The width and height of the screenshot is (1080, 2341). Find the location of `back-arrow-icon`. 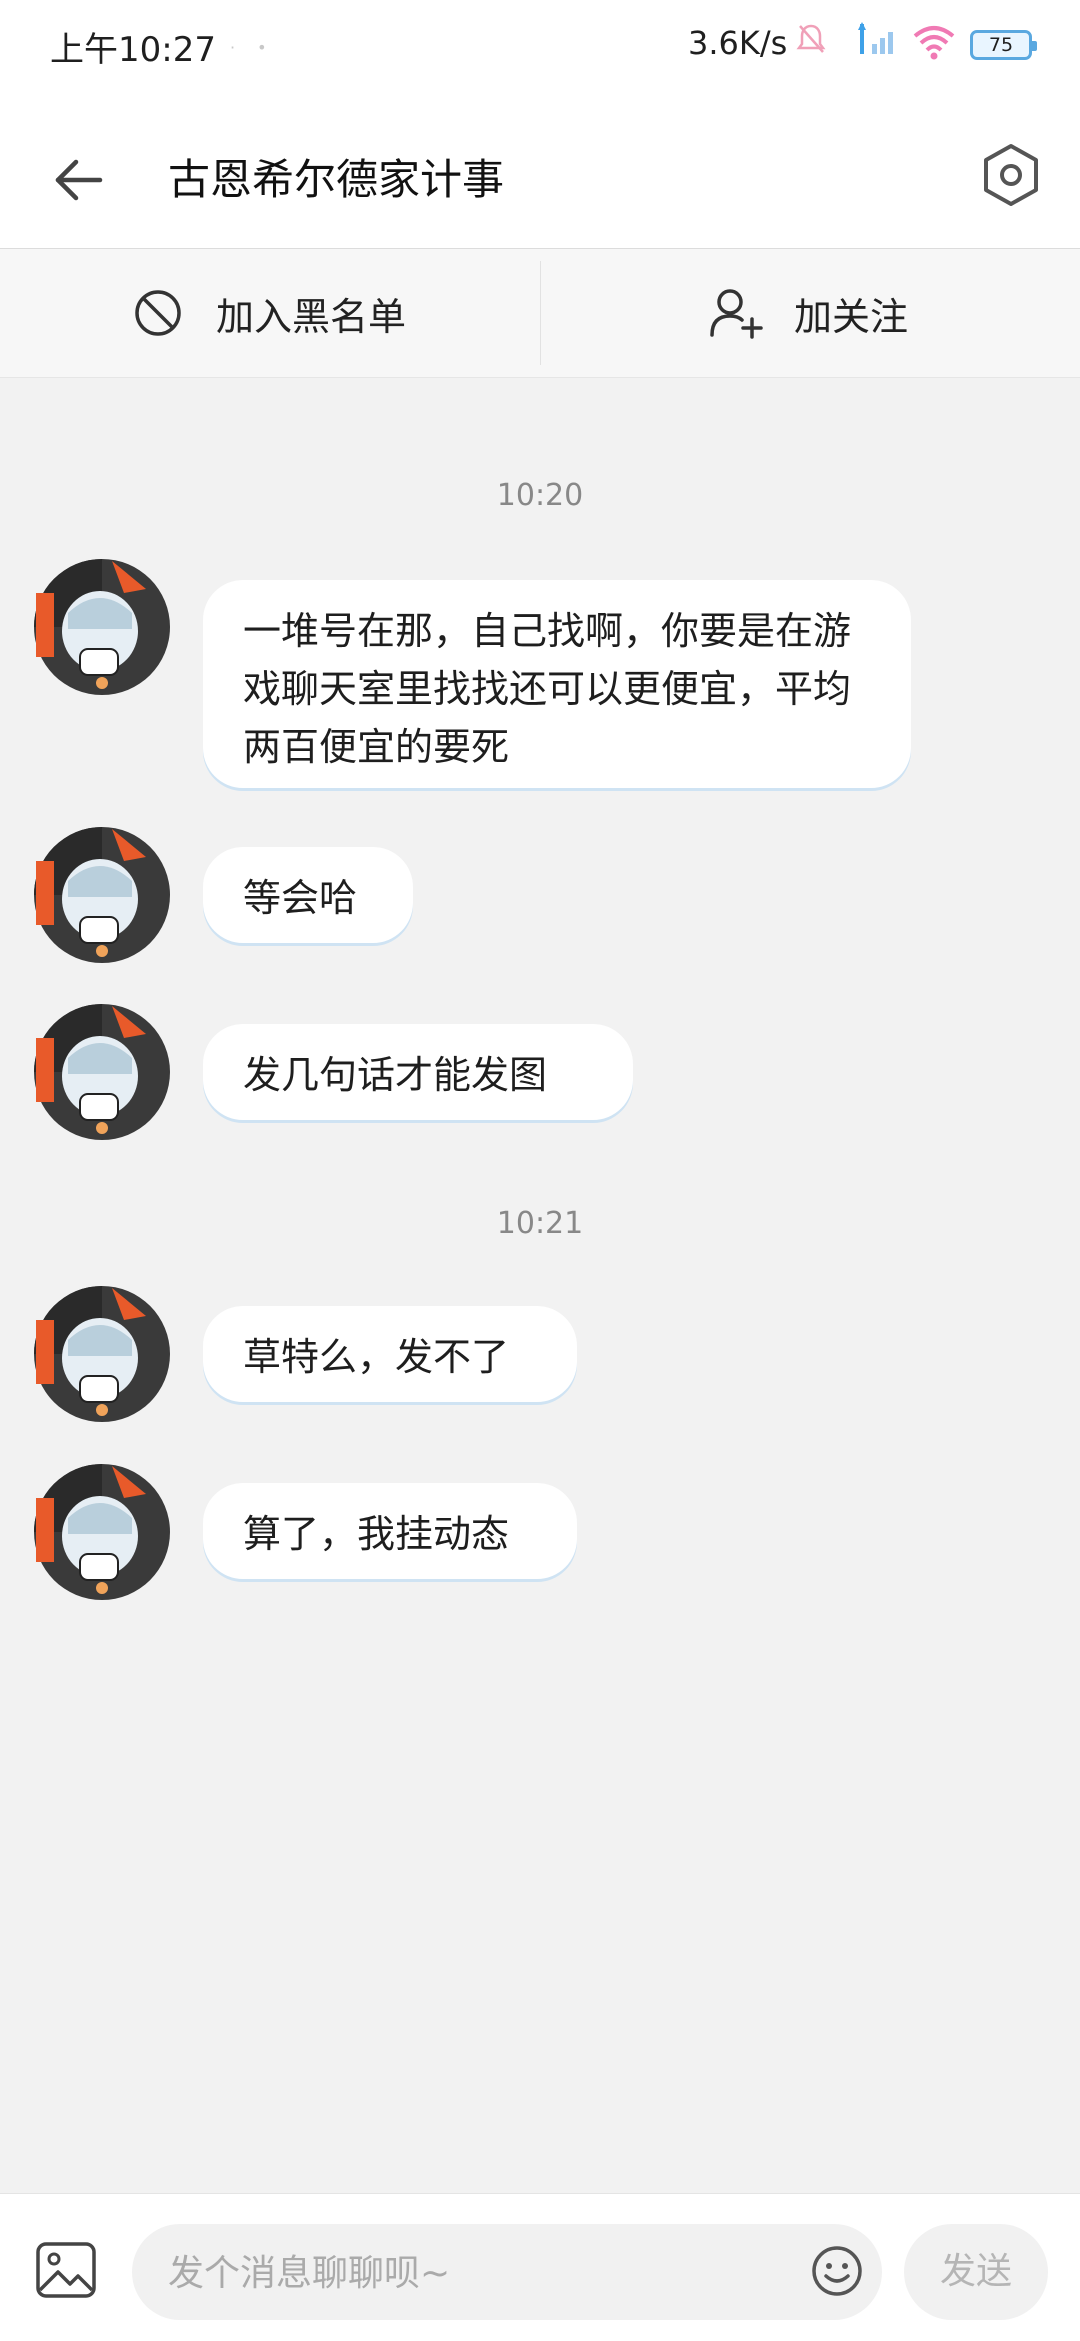

back-arrow-icon is located at coordinates (80, 180).